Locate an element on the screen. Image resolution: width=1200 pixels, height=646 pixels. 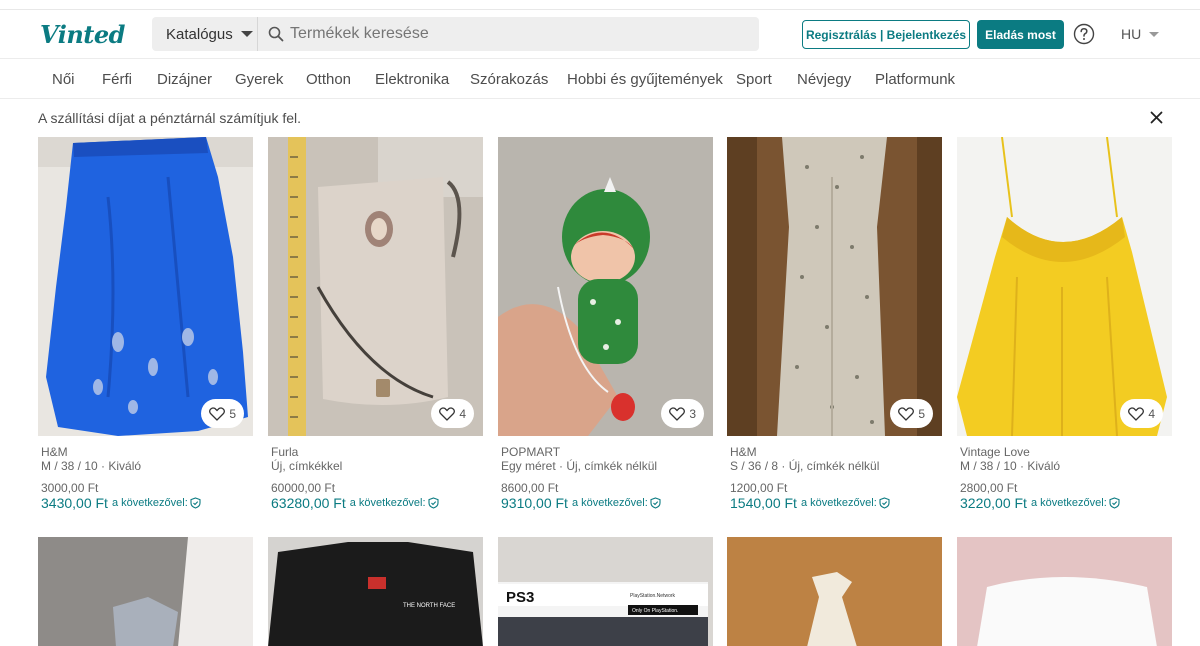
catalog-dropdown: Katalógus is located at coordinates (205, 34).